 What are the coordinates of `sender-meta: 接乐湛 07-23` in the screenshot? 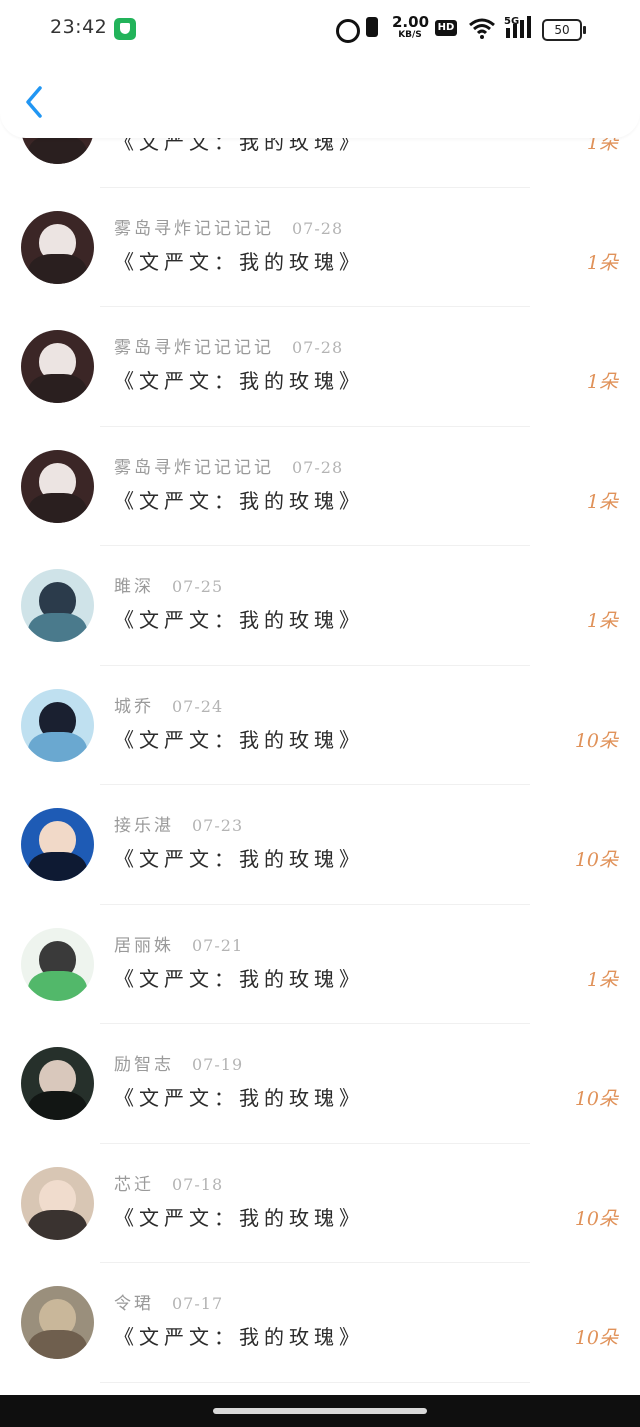 It's located at (178, 823).